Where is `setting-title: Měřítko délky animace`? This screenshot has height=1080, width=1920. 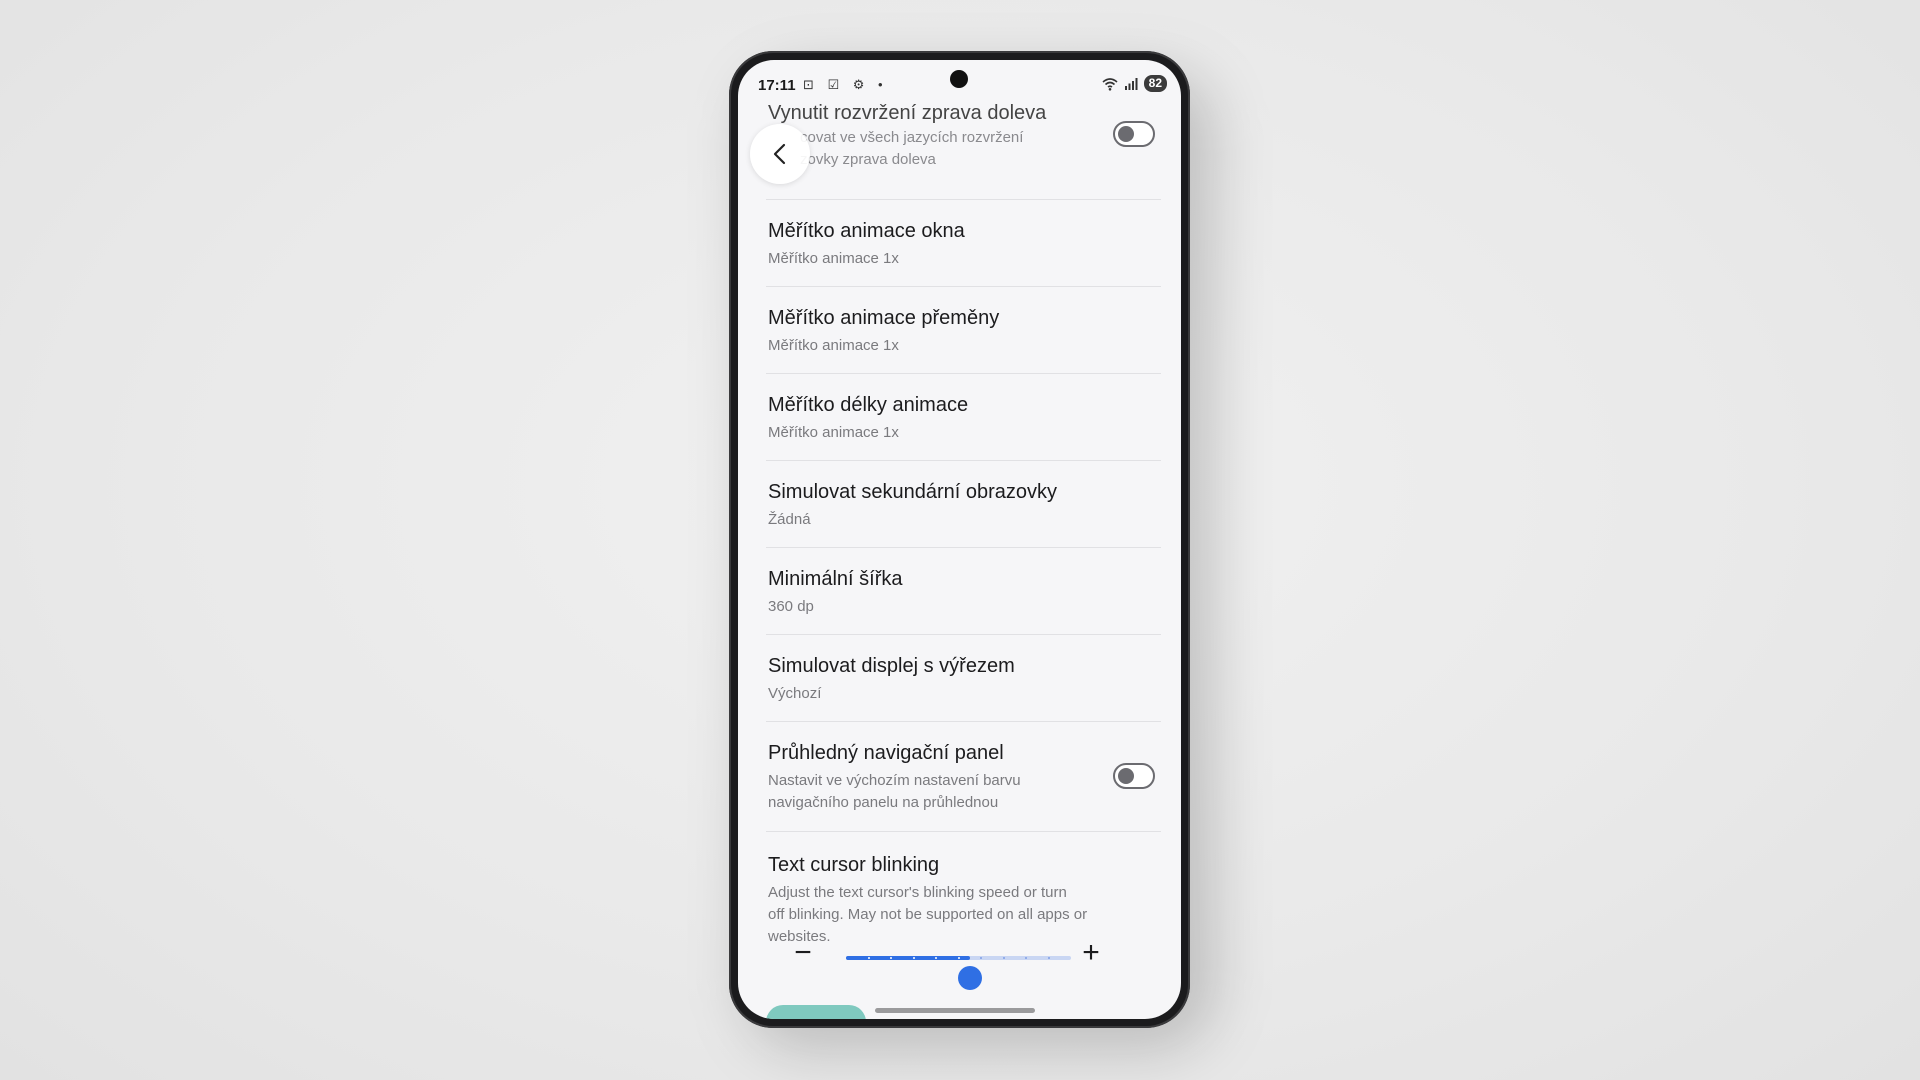
setting-title: Měřítko délky animace is located at coordinates (868, 405).